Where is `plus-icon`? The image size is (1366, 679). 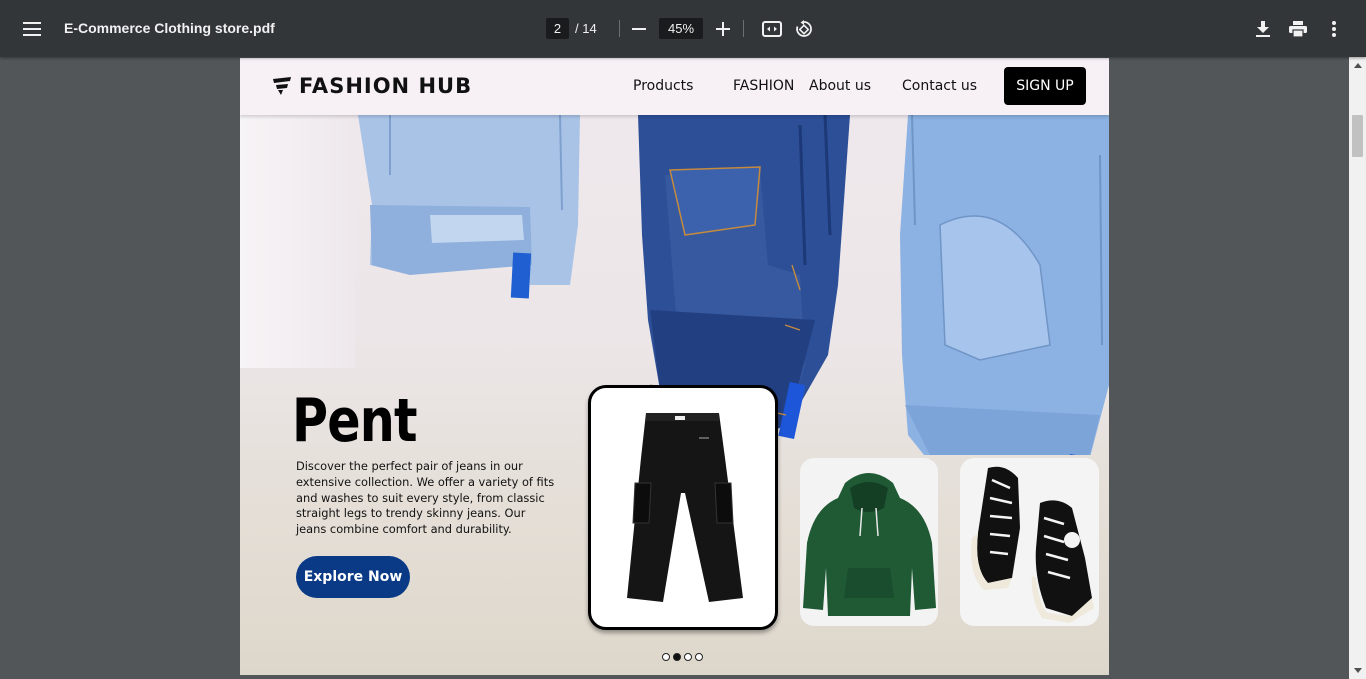 plus-icon is located at coordinates (723, 29).